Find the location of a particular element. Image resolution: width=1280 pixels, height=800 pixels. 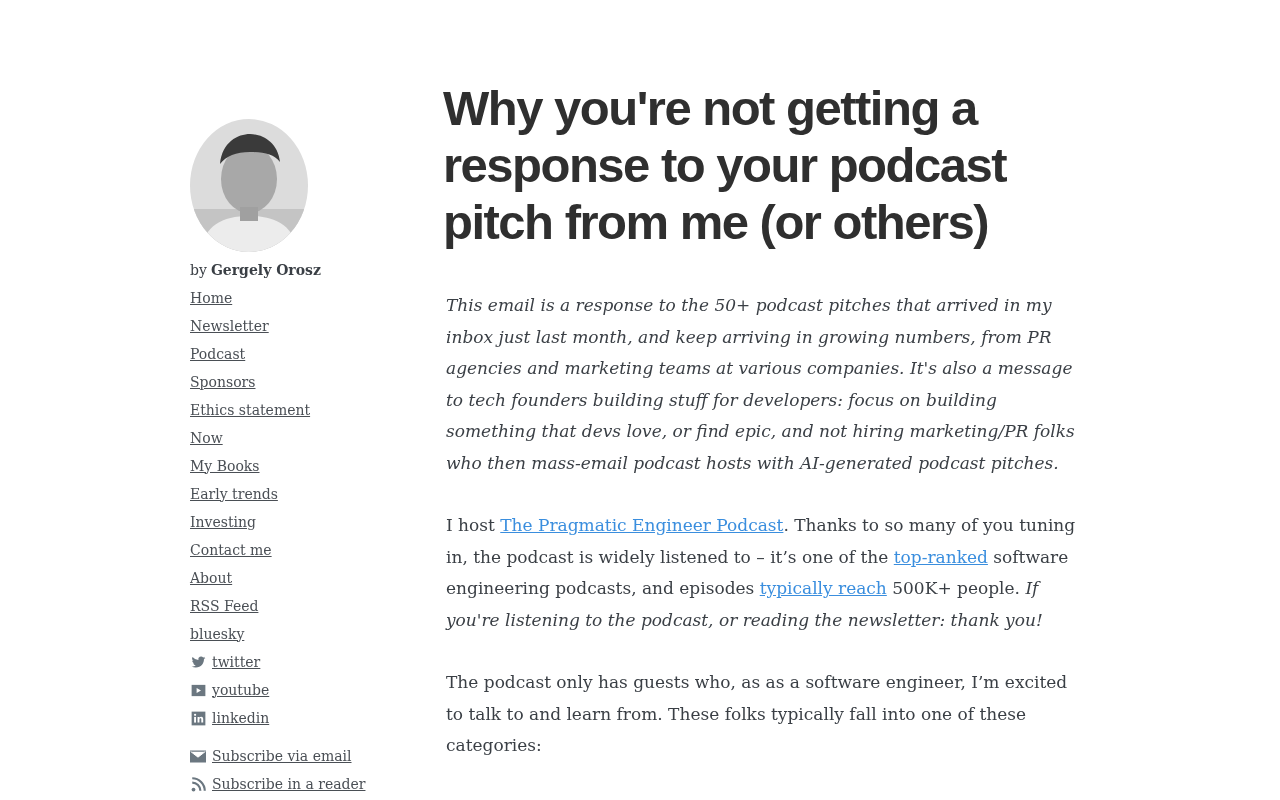

nav-link: Ethics statement is located at coordinates (250, 410).